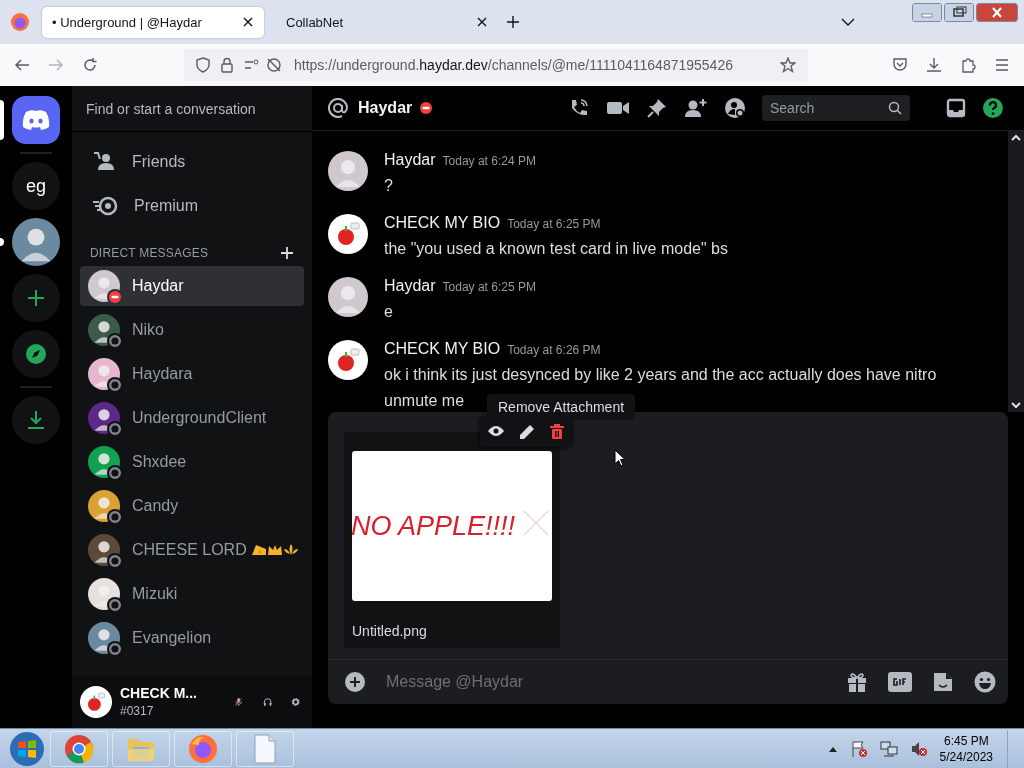 The image size is (1024, 768). I want to click on clock: 6:45 PM 5/24/2023, so click(966, 748).